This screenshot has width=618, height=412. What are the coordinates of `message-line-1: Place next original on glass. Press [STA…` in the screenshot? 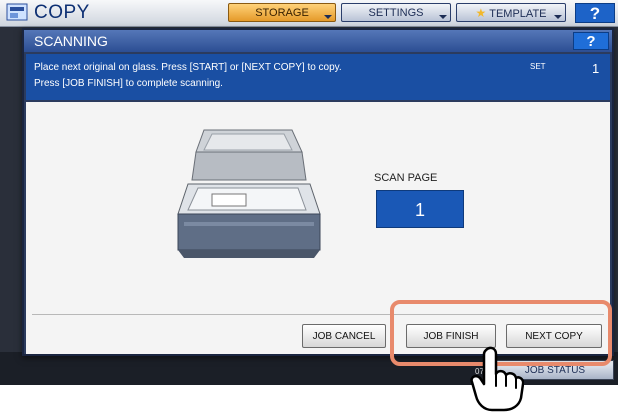 It's located at (188, 67).